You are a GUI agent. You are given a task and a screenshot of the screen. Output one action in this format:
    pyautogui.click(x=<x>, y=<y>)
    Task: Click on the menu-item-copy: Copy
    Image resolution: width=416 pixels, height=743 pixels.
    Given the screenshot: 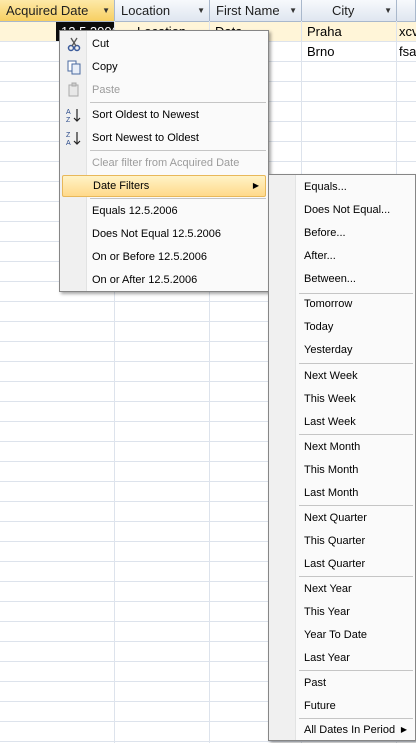 What is the action you would take?
    pyautogui.click(x=164, y=67)
    